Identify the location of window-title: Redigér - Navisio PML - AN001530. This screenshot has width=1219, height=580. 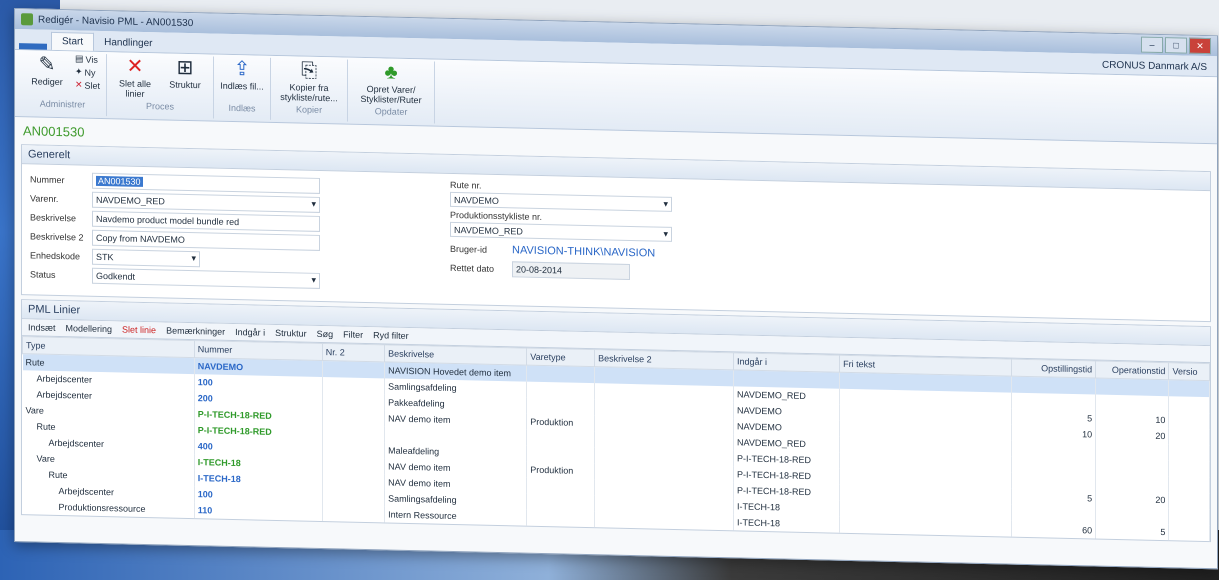
(116, 21).